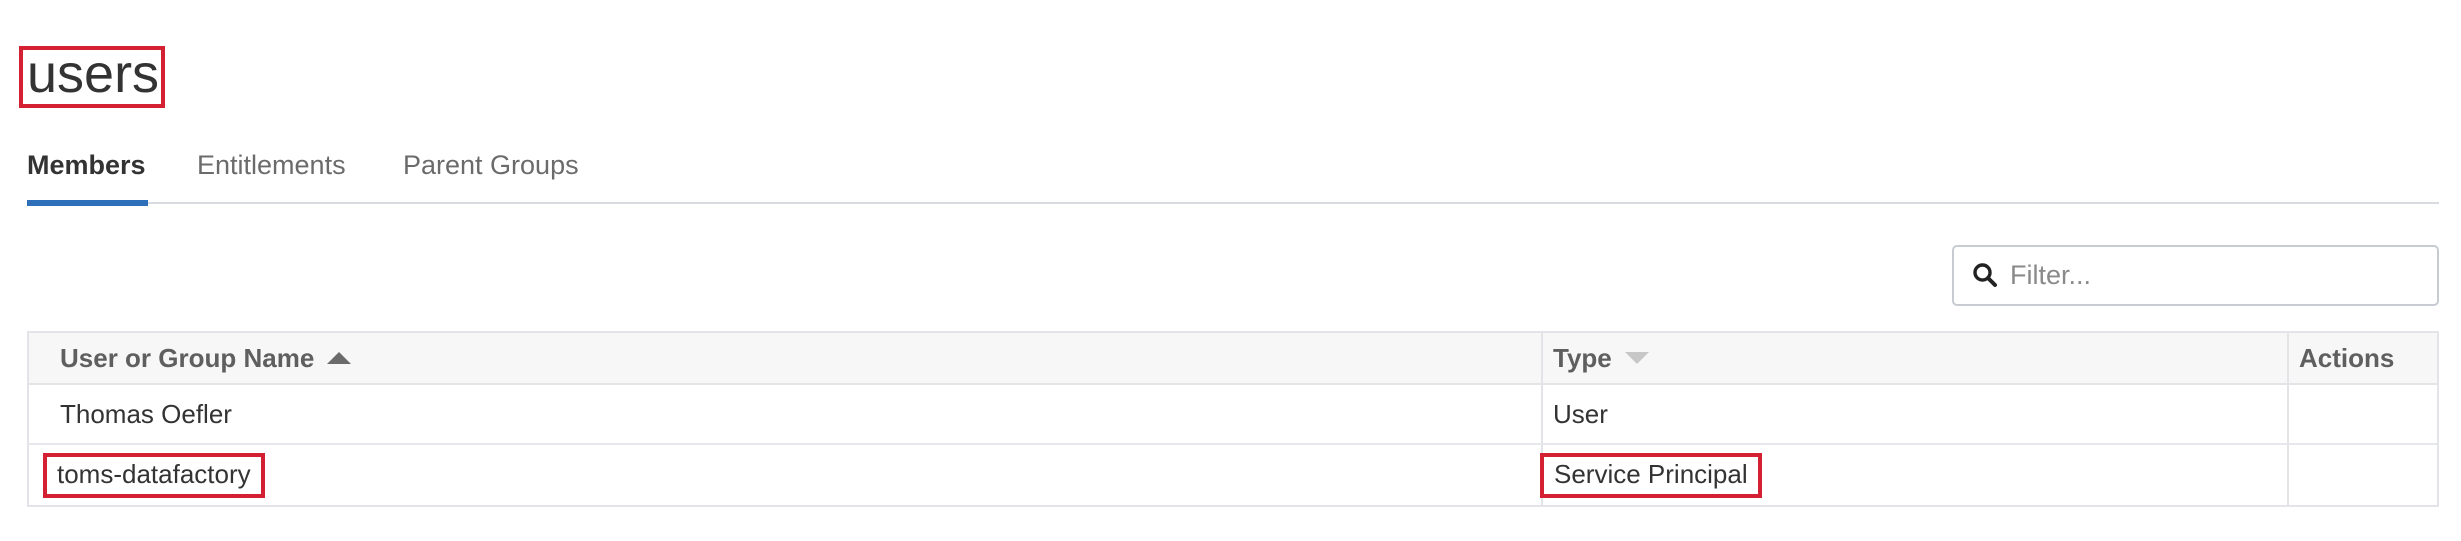  Describe the element at coordinates (187, 357) in the screenshot. I see `column-header-name-label: User or Group Name` at that location.